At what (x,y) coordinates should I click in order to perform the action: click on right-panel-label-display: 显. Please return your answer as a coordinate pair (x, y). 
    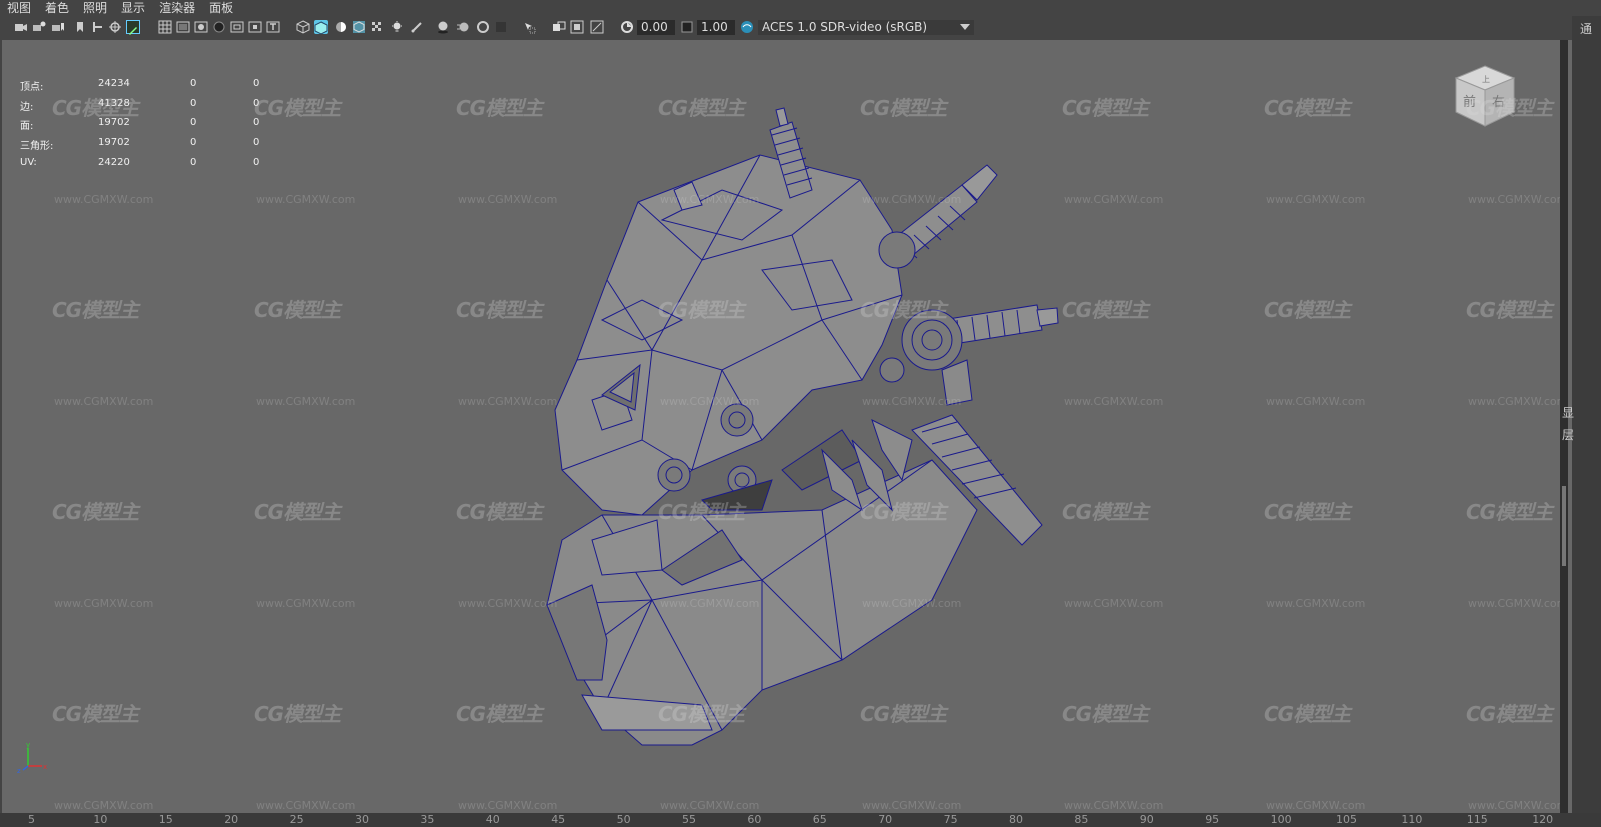
    Looking at the image, I should click on (1568, 412).